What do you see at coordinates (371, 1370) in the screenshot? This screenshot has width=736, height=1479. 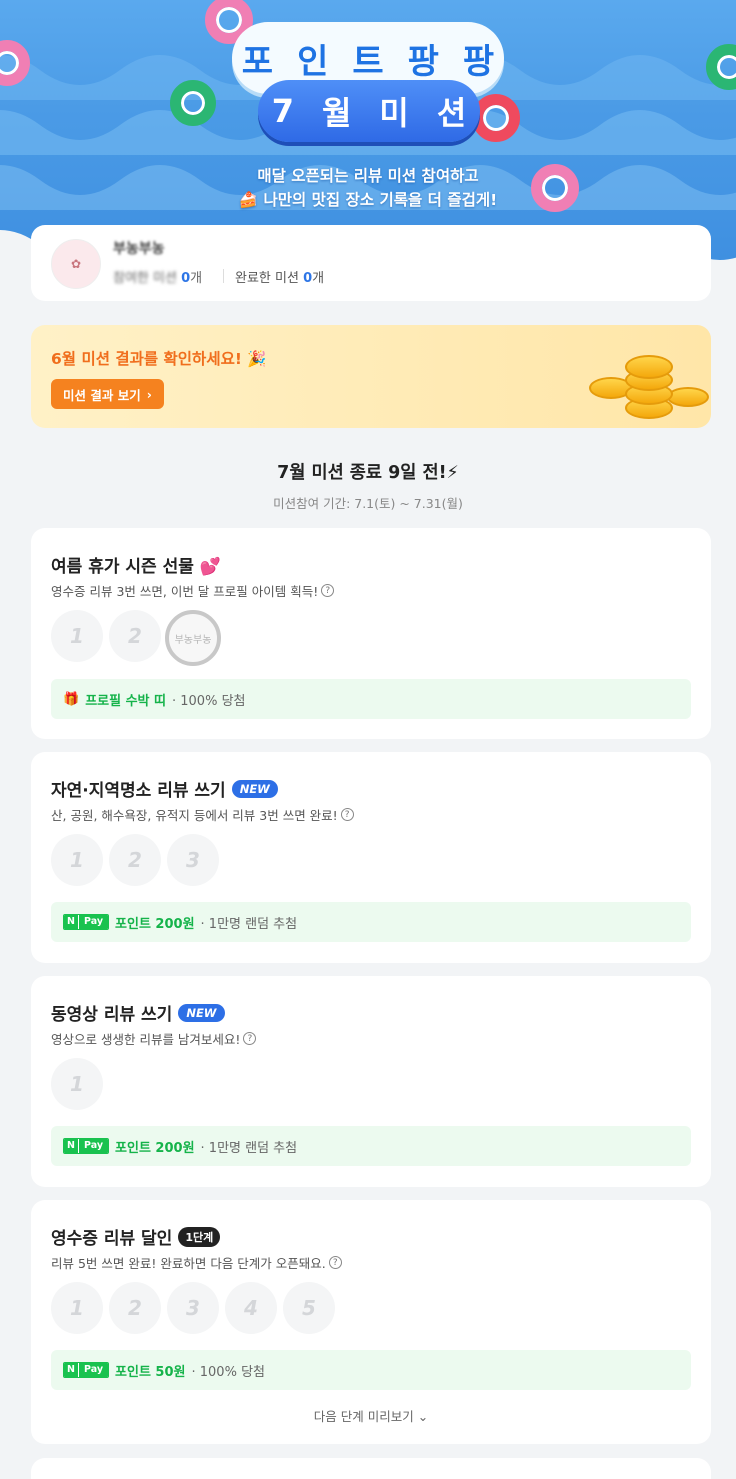 I see `reward-box: N Pay 포인트 50원 · 100% 당첨` at bounding box center [371, 1370].